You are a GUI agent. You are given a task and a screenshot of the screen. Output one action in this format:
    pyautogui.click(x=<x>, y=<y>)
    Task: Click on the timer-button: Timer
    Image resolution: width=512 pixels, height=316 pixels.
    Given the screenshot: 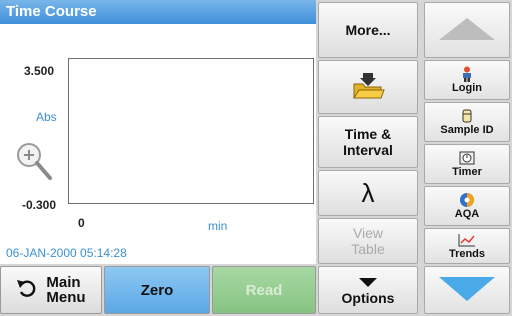 What is the action you would take?
    pyautogui.click(x=467, y=164)
    